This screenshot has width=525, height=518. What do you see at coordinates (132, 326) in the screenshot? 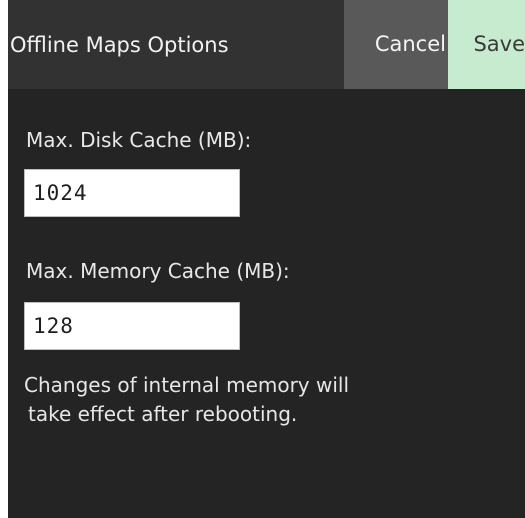
I see `memory-cache-input` at bounding box center [132, 326].